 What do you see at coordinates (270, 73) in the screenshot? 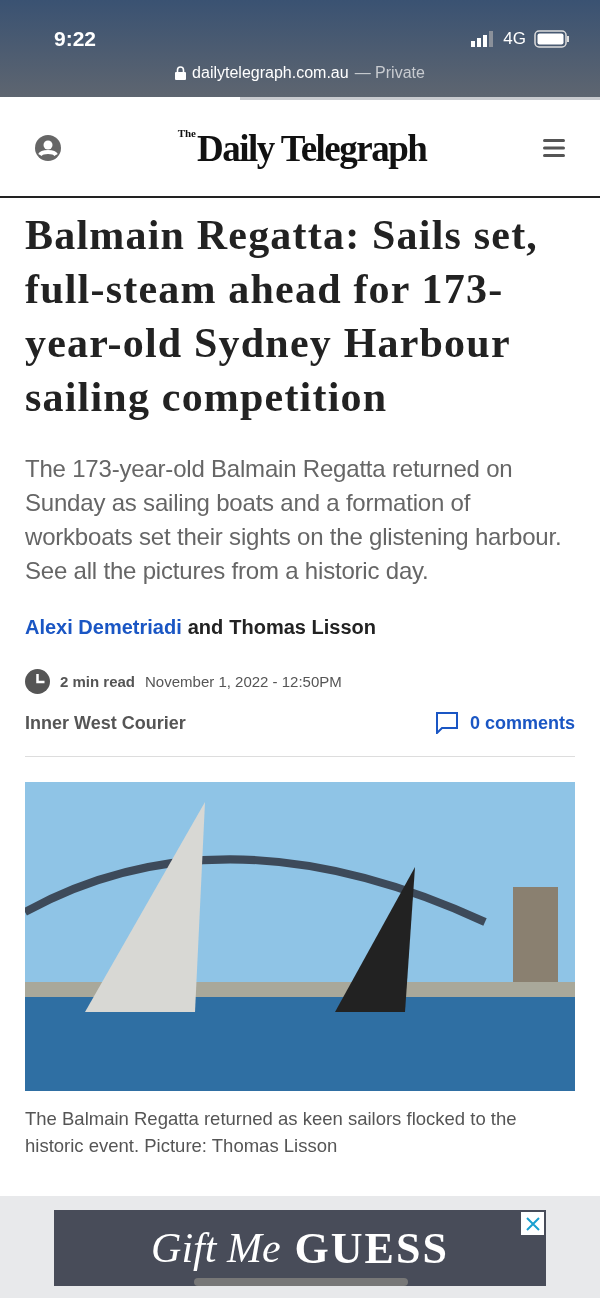
I see `url-text: dailytelegraph.com.au` at bounding box center [270, 73].